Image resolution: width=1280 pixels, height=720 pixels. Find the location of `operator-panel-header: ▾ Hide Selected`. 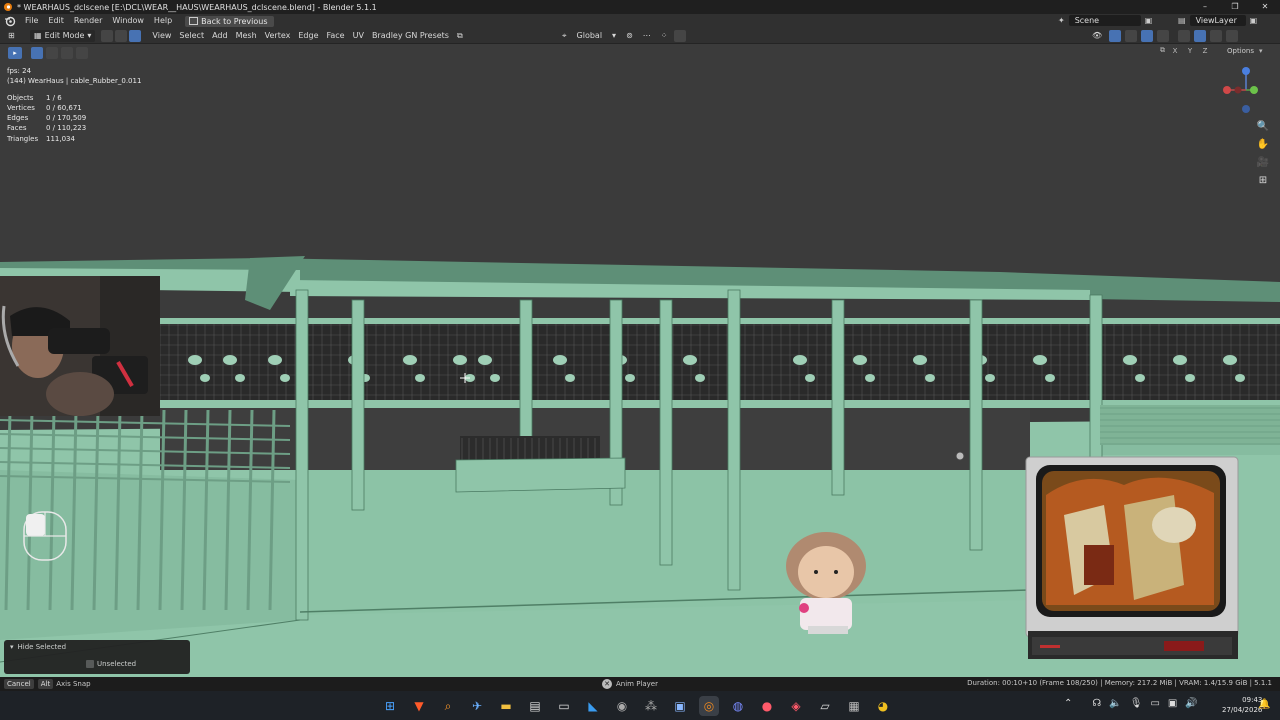

operator-panel-header: ▾ Hide Selected is located at coordinates (97, 647).